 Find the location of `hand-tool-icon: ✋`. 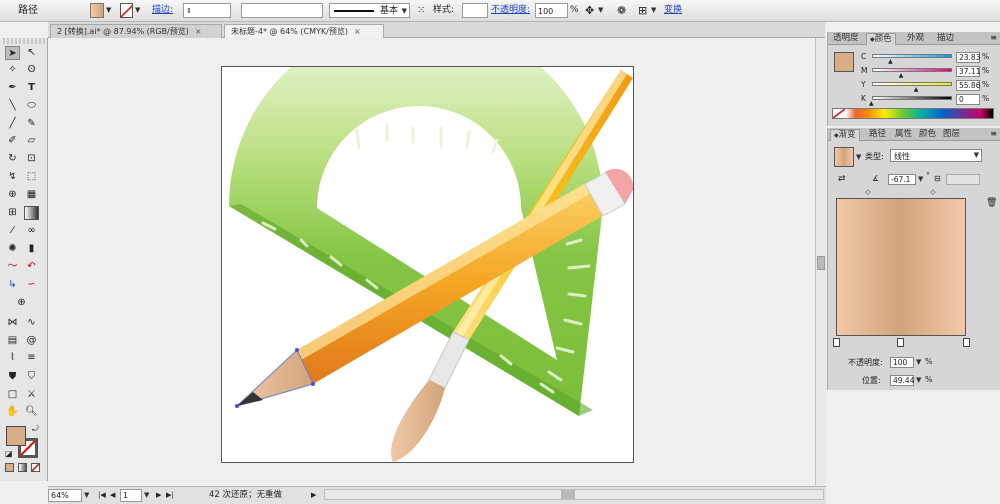

hand-tool-icon: ✋ is located at coordinates (12, 412).